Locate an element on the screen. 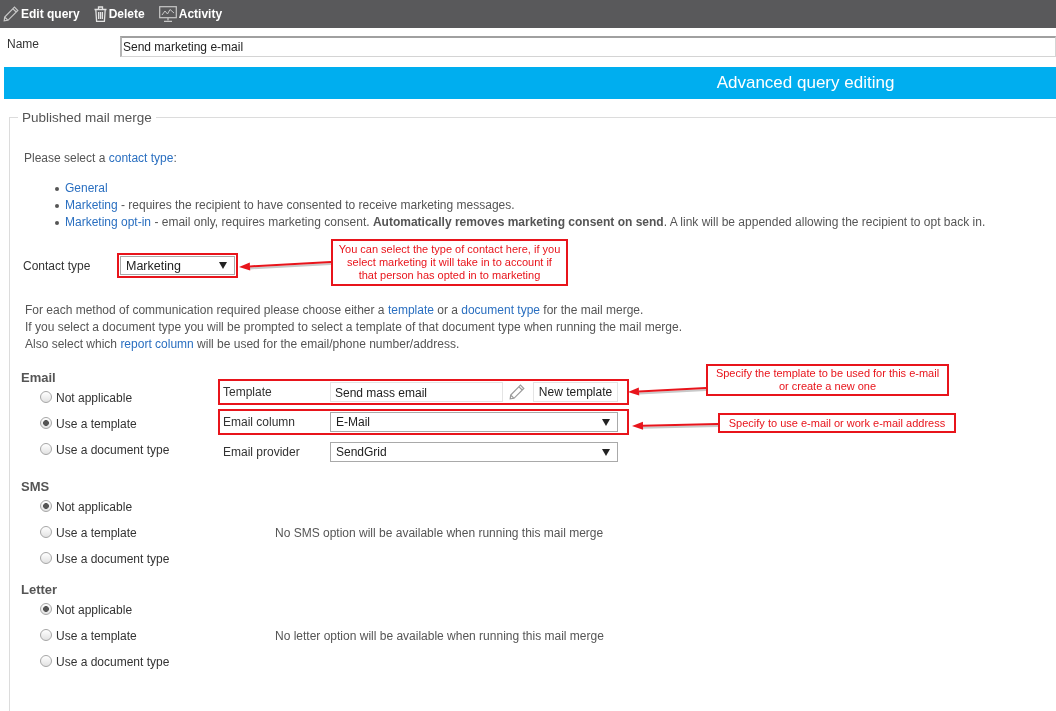 The image size is (1056, 711). section-legend: Published mail merge is located at coordinates (87, 117).